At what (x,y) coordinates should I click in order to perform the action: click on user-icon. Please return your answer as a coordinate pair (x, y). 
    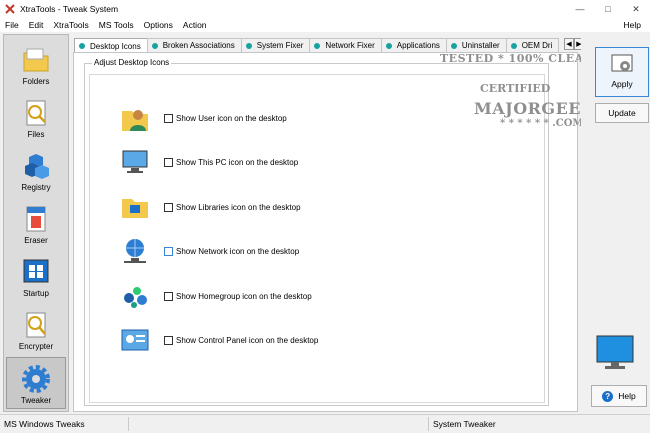
    Looking at the image, I should click on (135, 120).